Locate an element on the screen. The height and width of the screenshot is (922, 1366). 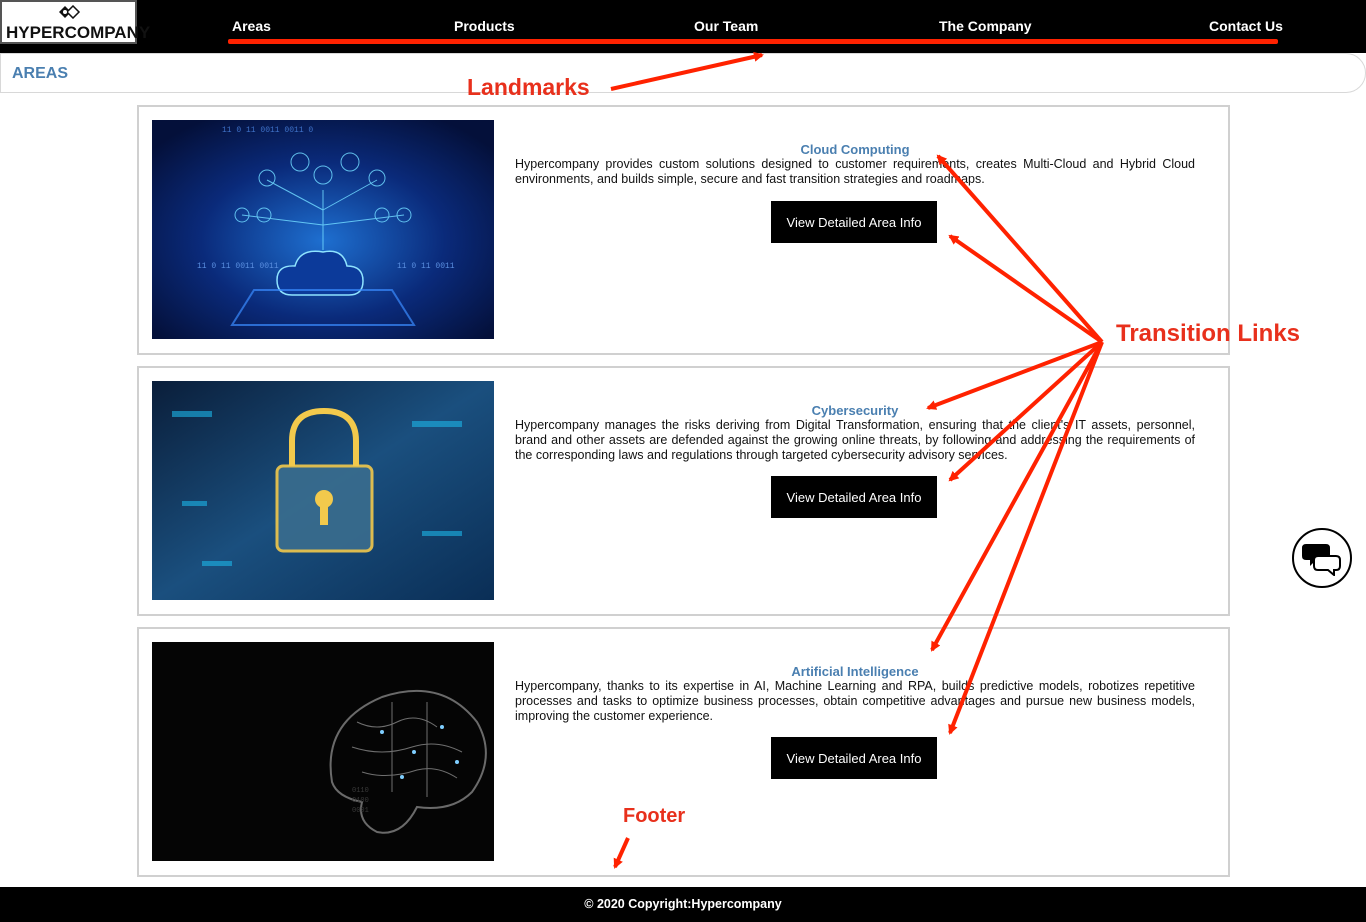
nav-link-contact-us: Contact Us is located at coordinates (1246, 26).